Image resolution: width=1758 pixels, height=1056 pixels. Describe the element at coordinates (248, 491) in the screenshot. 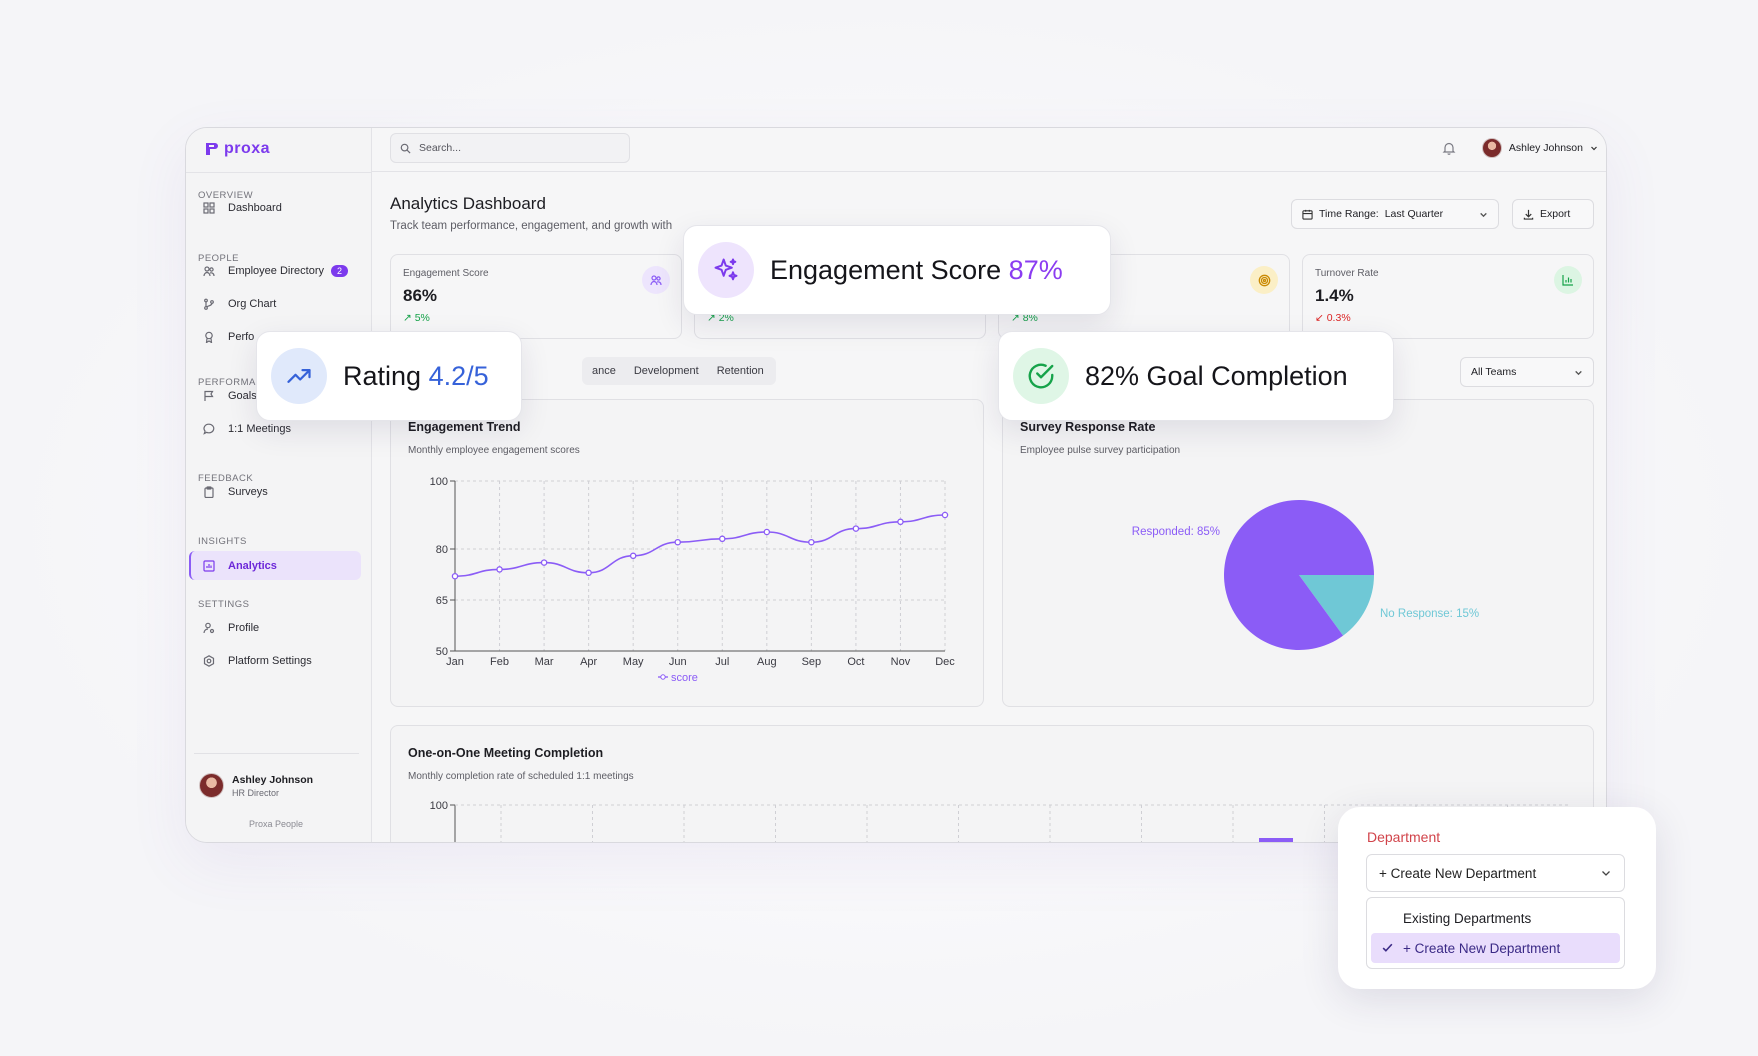

I see `sidebar-item-label: Surveys` at that location.